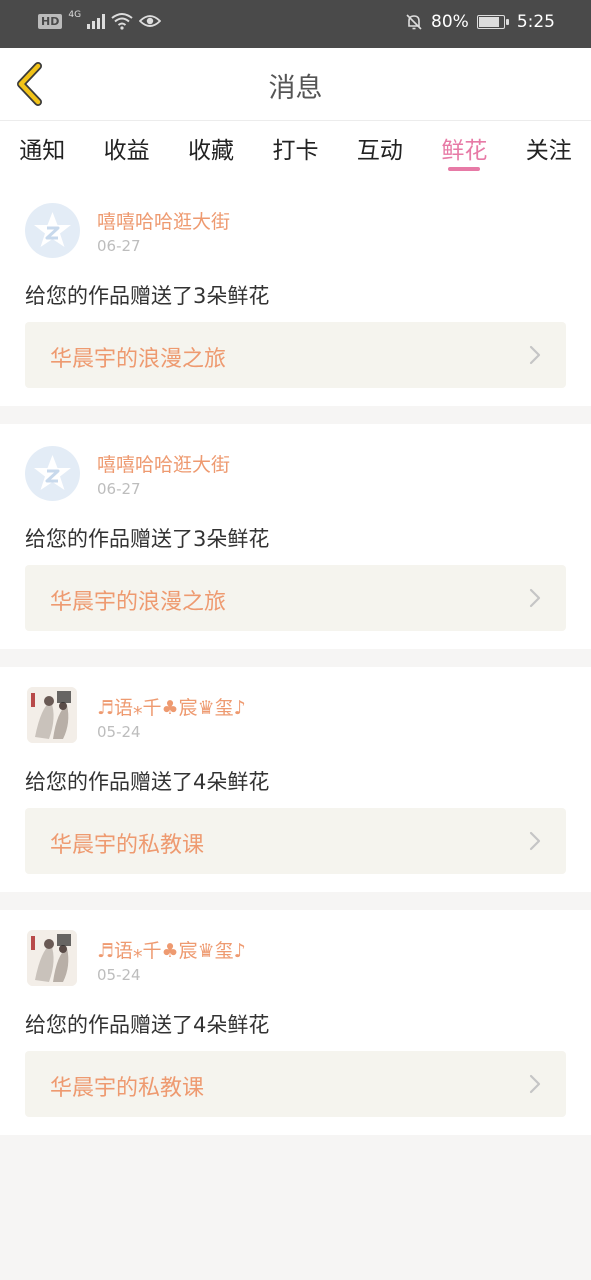  What do you see at coordinates (492, 22) in the screenshot?
I see `battery-icon` at bounding box center [492, 22].